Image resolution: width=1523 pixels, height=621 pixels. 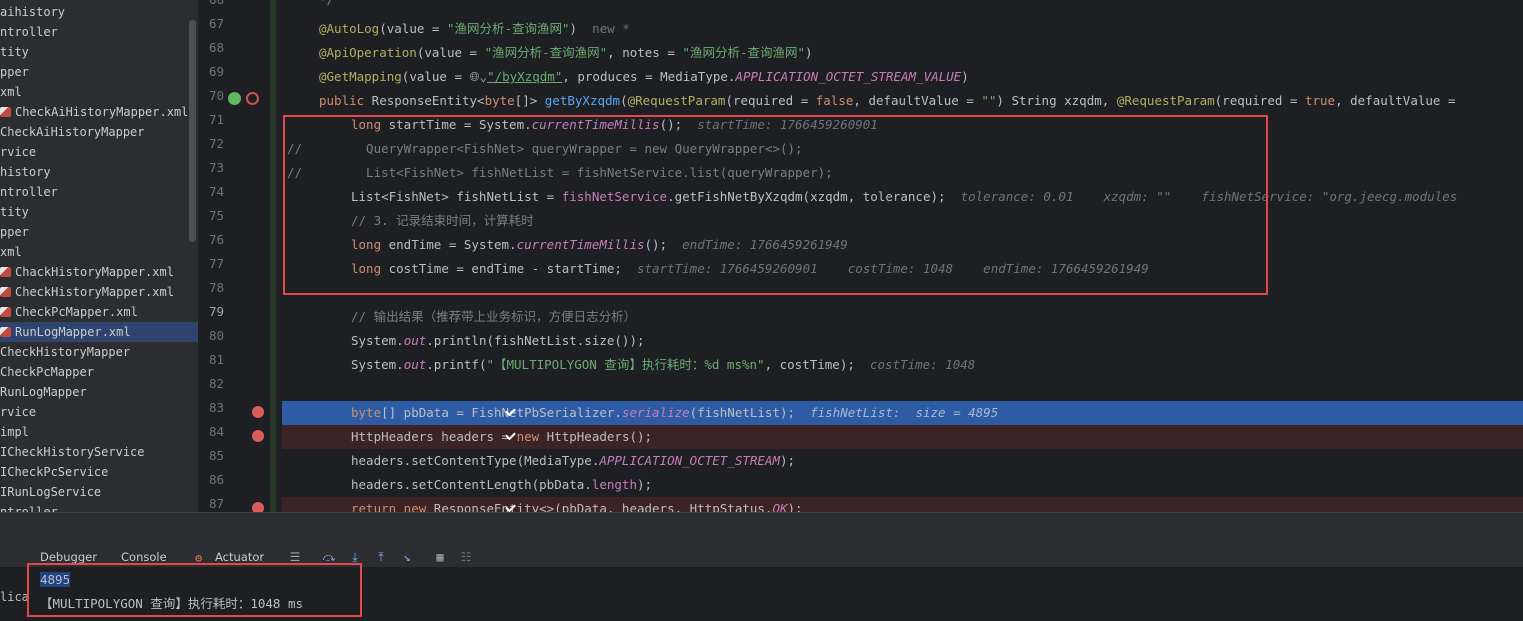 What do you see at coordinates (216, 335) in the screenshot?
I see `line-number: 80` at bounding box center [216, 335].